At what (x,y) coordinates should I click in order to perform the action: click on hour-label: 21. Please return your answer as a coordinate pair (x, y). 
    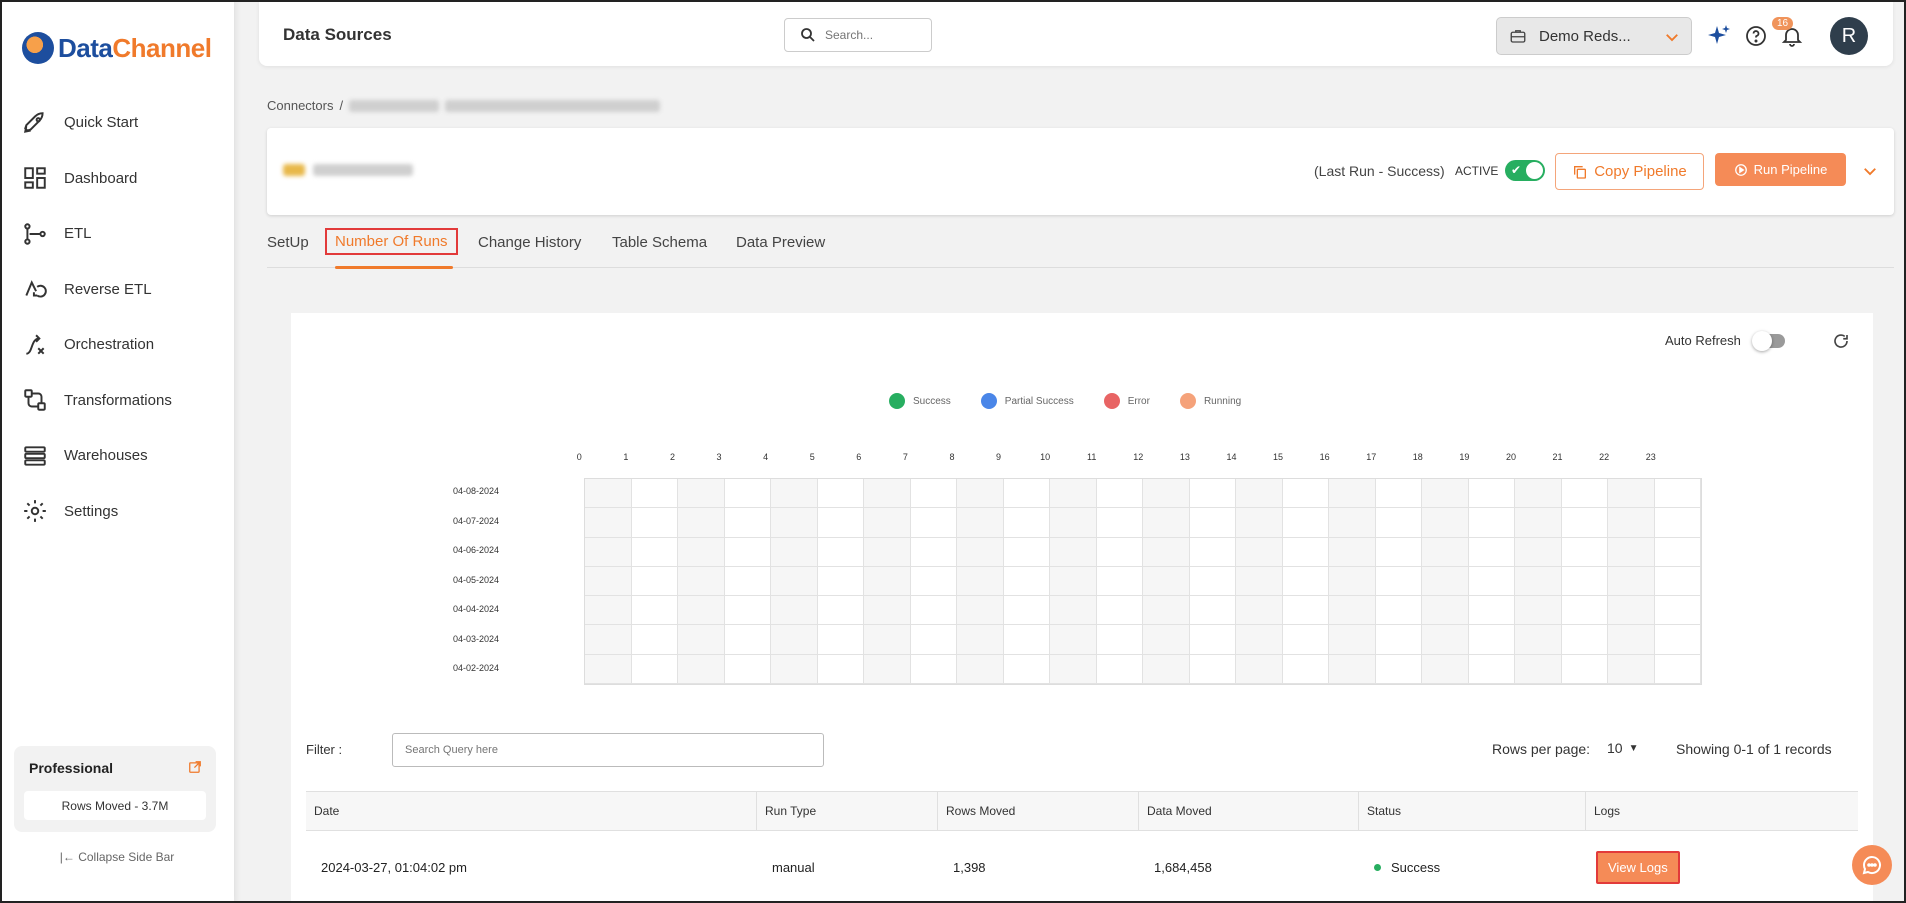
    Looking at the image, I should click on (1557, 457).